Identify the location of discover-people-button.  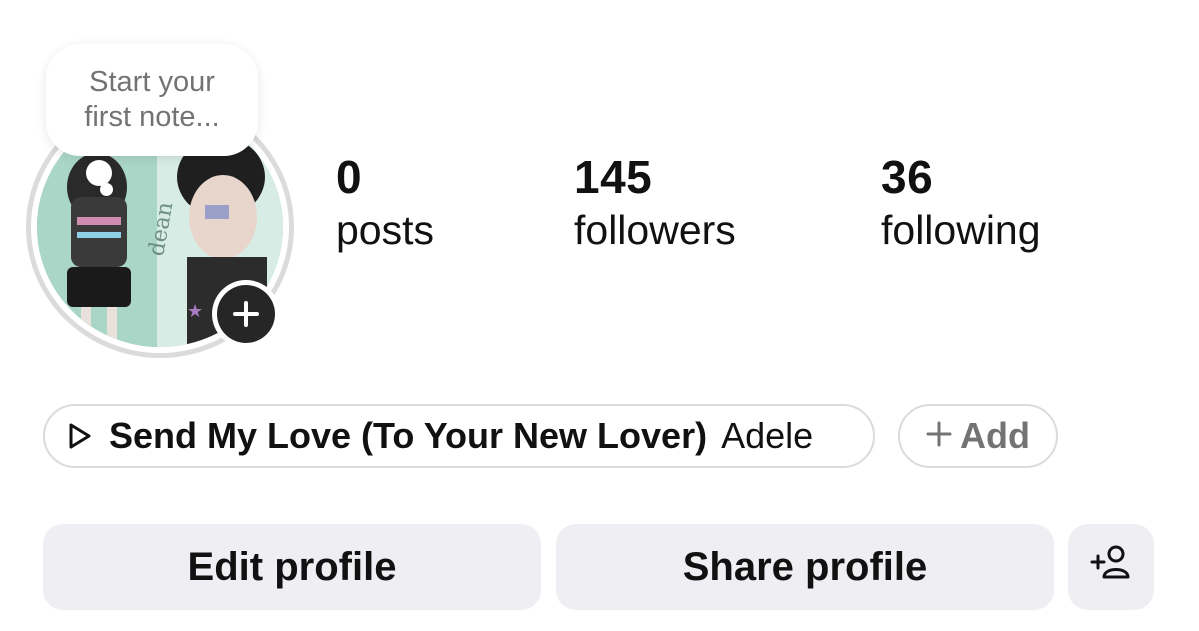
(1111, 567).